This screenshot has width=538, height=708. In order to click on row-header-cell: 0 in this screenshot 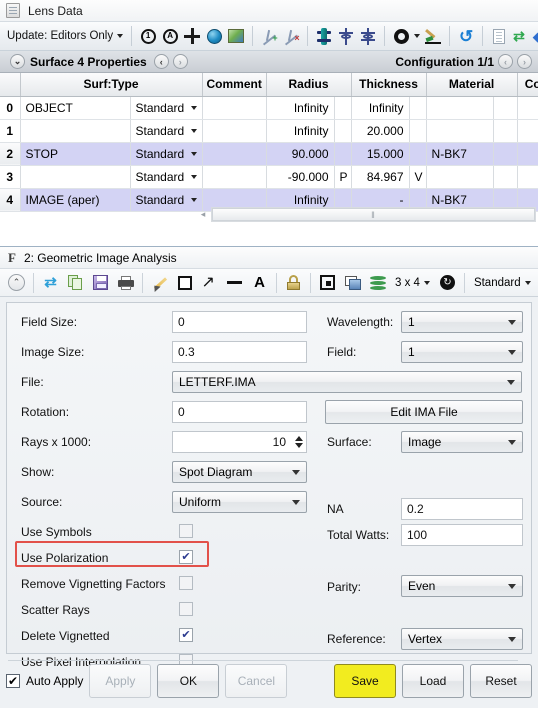, I will do `click(10, 108)`.